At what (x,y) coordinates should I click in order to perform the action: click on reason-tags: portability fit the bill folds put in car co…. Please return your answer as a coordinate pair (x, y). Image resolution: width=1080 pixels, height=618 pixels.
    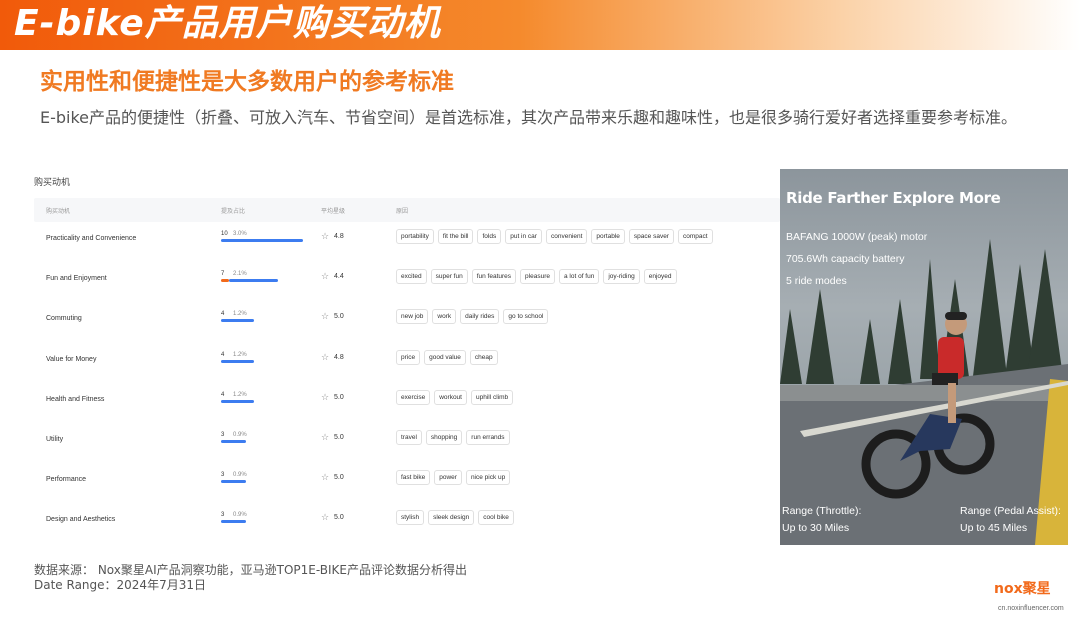
    Looking at the image, I should click on (554, 236).